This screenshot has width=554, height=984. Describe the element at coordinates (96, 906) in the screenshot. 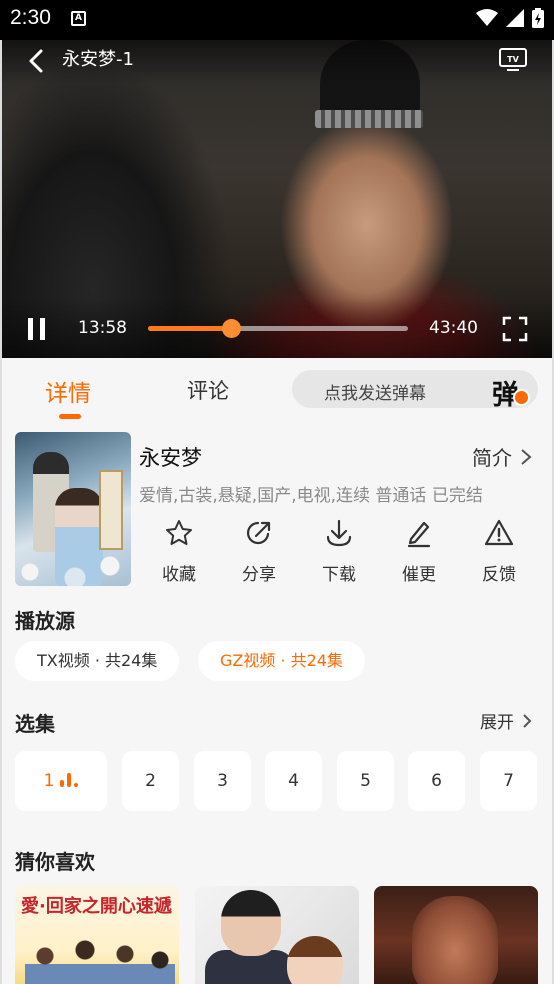

I see `recommendation-poster-text: 愛·回家之開心速遞` at that location.